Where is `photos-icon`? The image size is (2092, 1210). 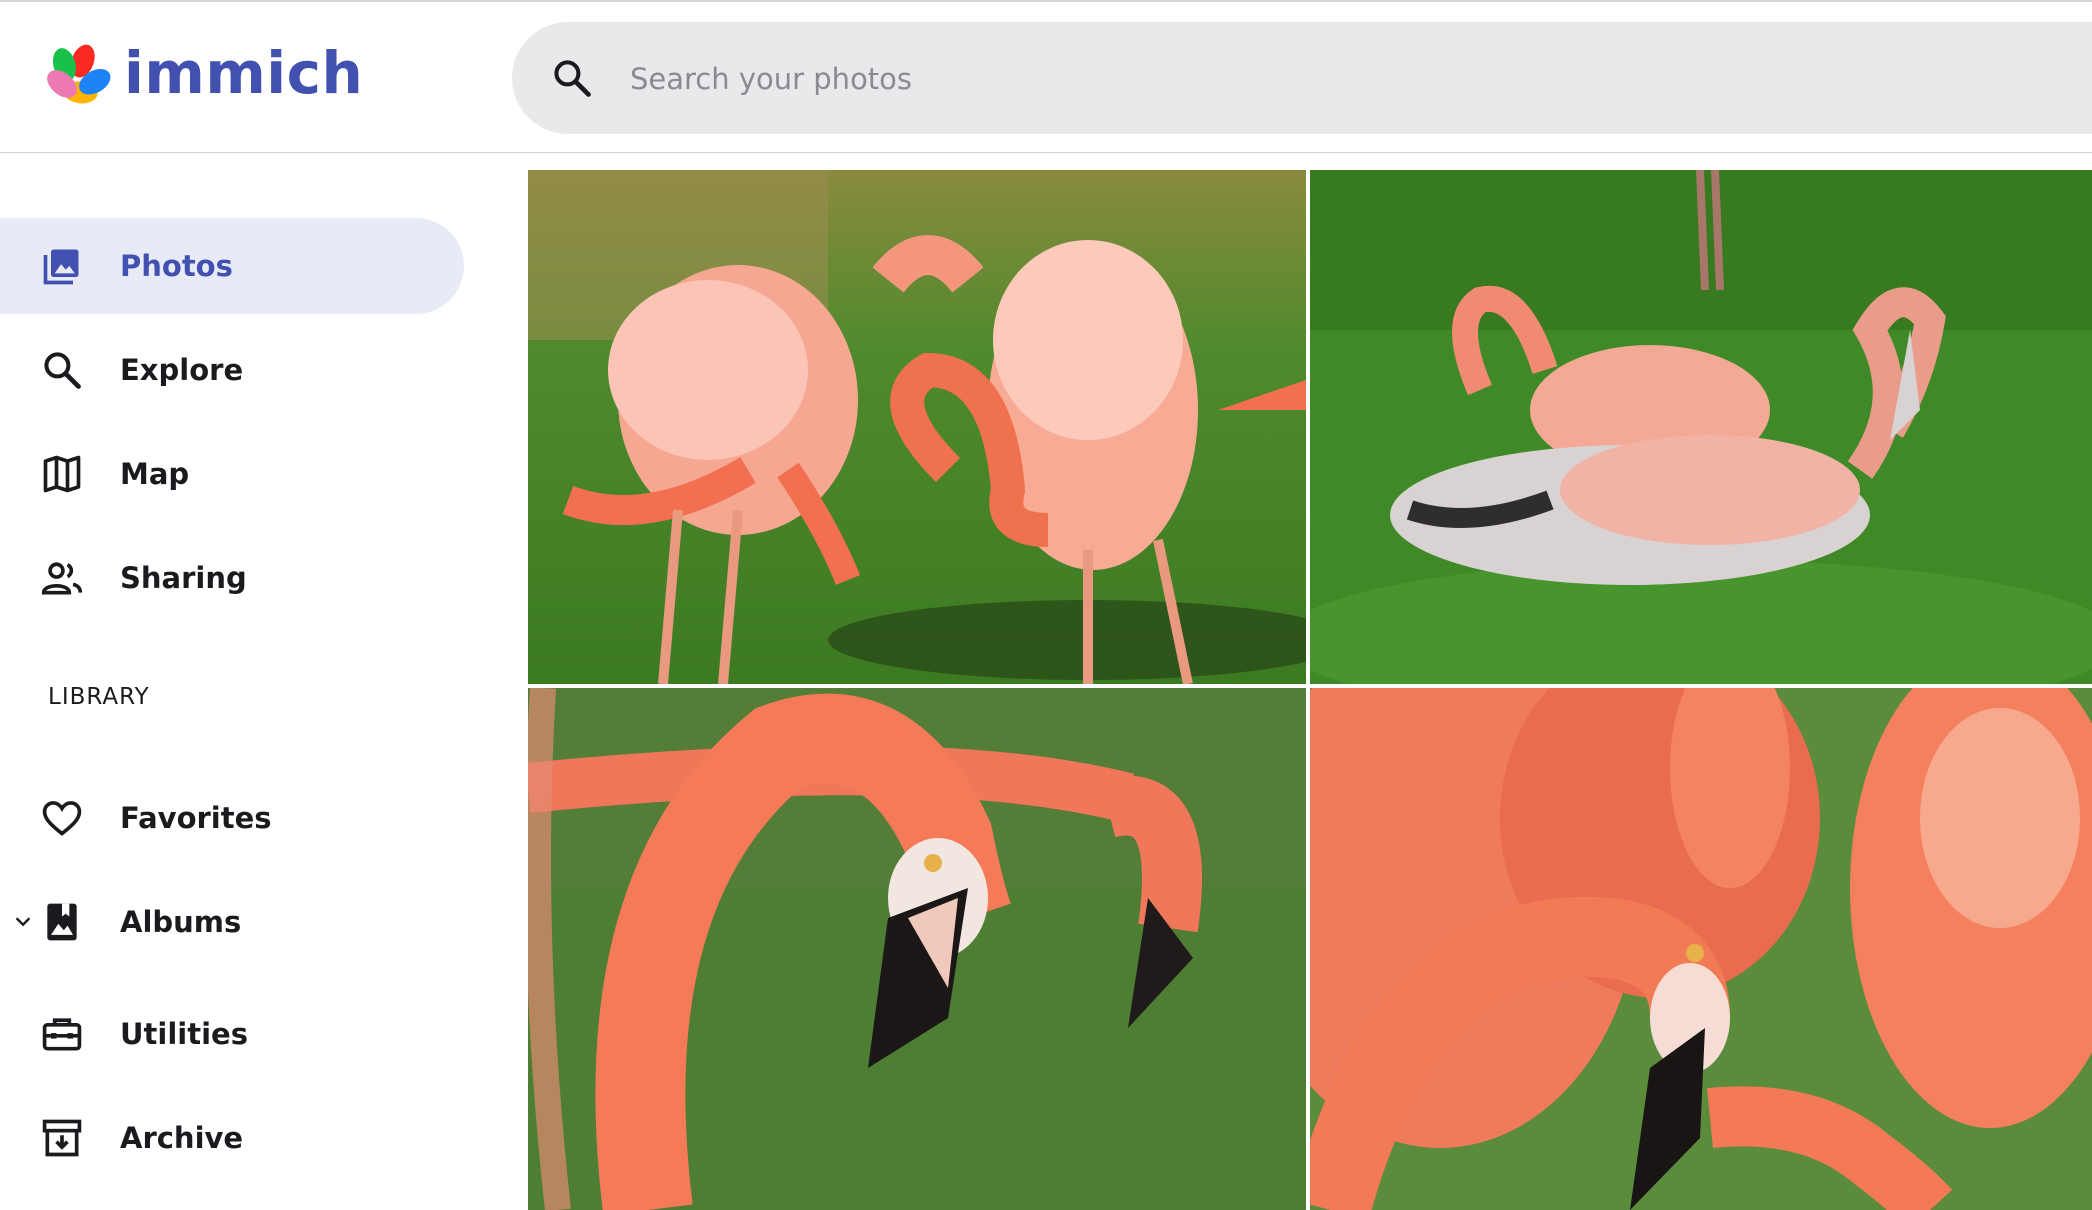 photos-icon is located at coordinates (61, 267).